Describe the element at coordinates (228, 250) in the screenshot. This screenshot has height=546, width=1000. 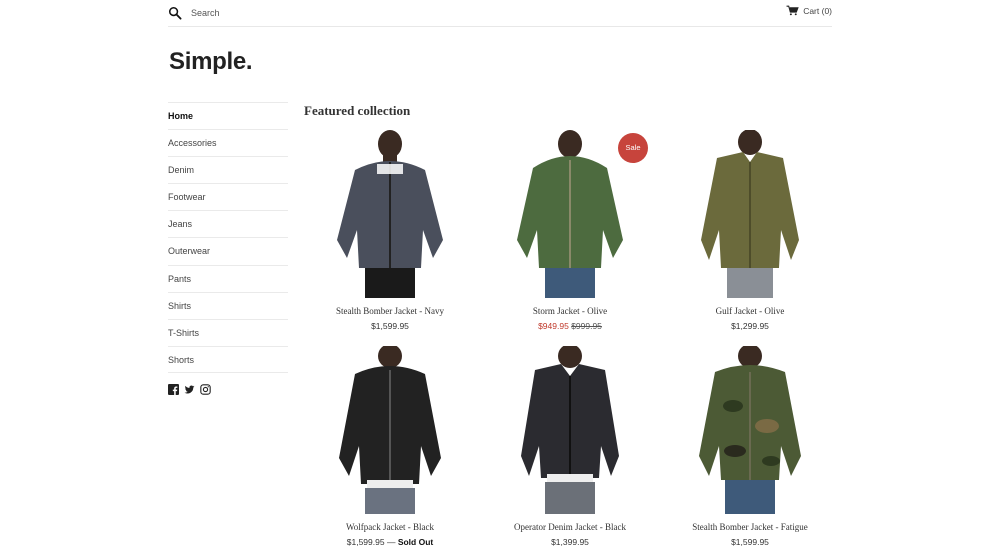
I see `sidebar-item-outerwear: Outerwear` at that location.